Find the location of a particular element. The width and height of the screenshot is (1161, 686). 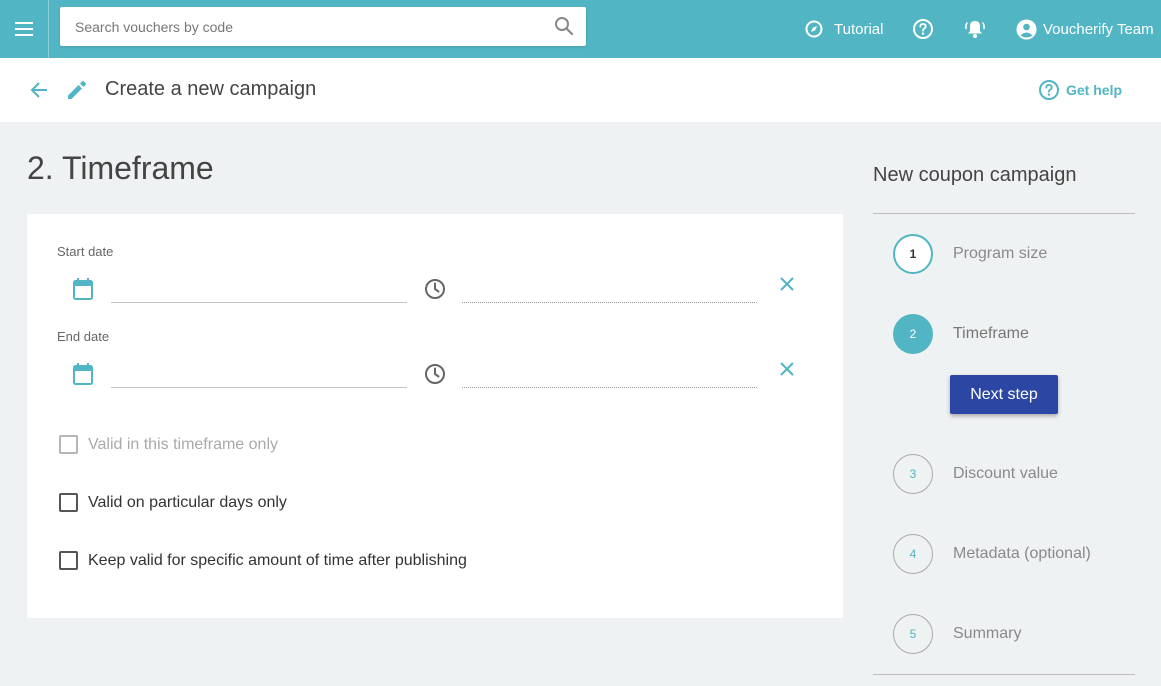

step-number: 4 is located at coordinates (913, 554).